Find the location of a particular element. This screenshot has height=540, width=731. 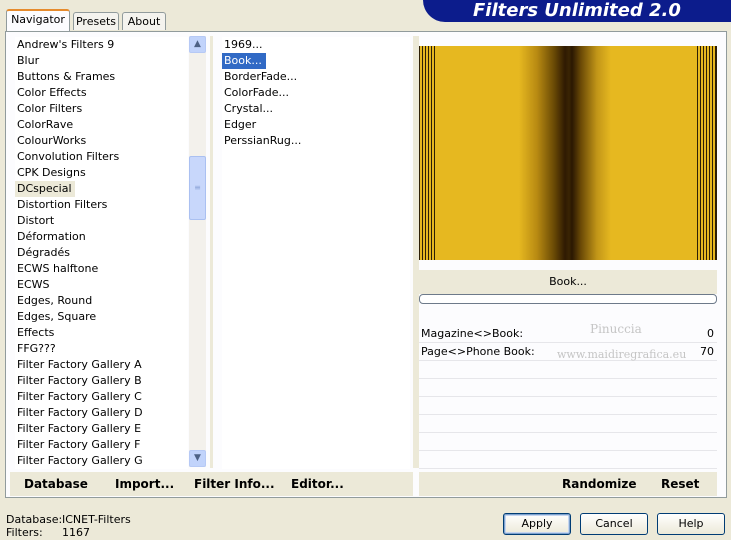

scroll-grip-icon: ≡ is located at coordinates (197, 187).